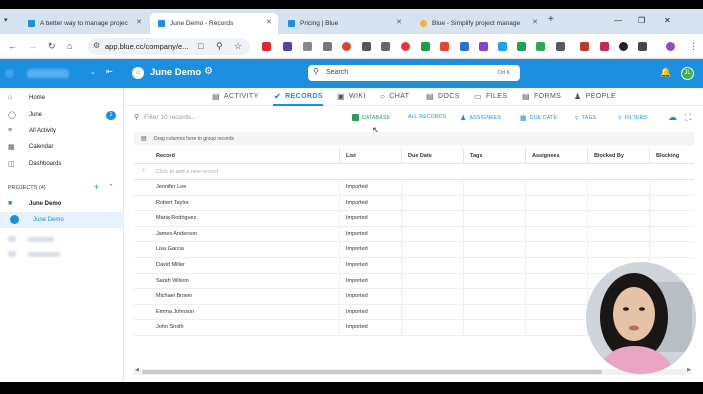 Image resolution: width=703 pixels, height=394 pixels. I want to click on sidebar-project-item-active: June Demo, so click(62, 220).